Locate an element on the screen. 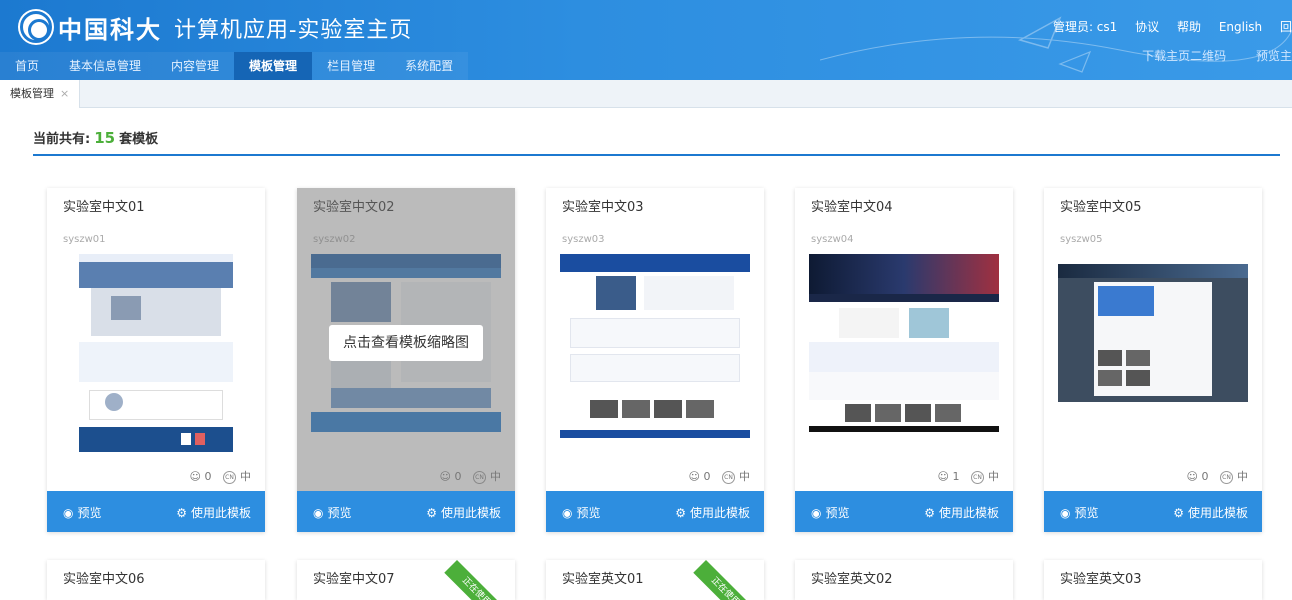 This screenshot has height=600, width=1292. logo-text: 中国科大 is located at coordinates (110, 29).